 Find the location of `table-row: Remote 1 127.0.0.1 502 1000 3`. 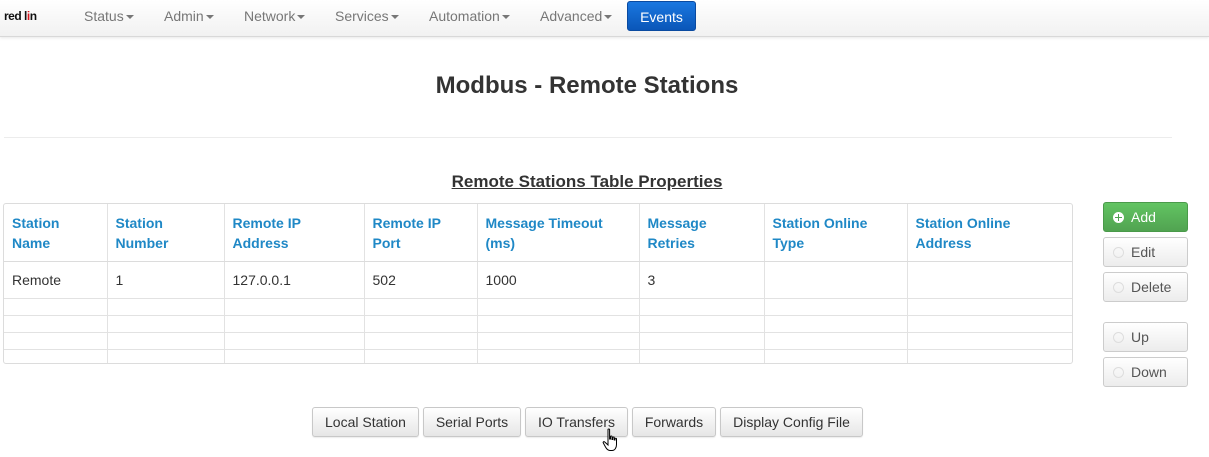

table-row: Remote 1 127.0.0.1 502 1000 3 is located at coordinates (538, 280).